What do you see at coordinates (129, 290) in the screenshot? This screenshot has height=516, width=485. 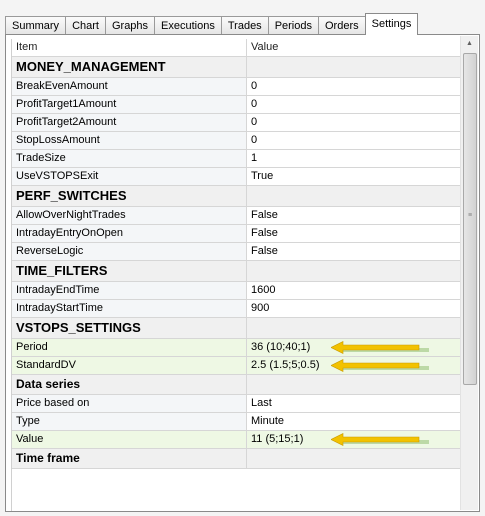 I see `property-name: IntradayEndTime` at bounding box center [129, 290].